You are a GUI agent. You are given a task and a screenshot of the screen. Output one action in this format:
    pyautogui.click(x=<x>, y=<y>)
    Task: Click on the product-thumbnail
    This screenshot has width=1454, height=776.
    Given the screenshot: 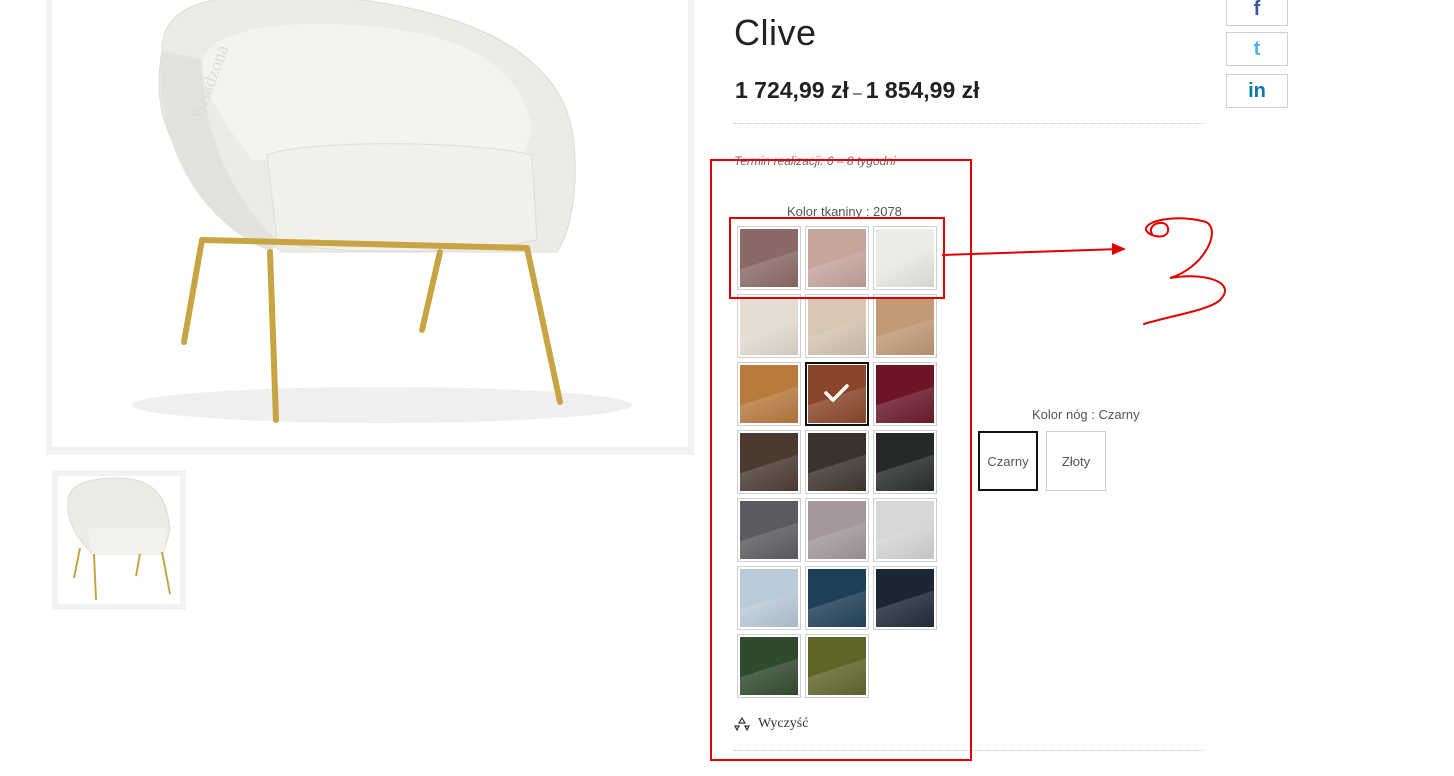 What is the action you would take?
    pyautogui.click(x=119, y=540)
    